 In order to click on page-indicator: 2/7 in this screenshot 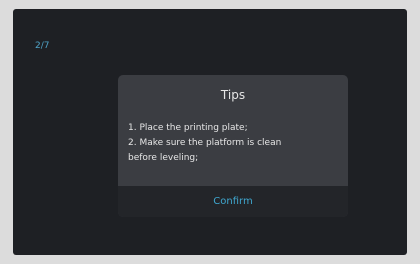, I will do `click(42, 46)`.